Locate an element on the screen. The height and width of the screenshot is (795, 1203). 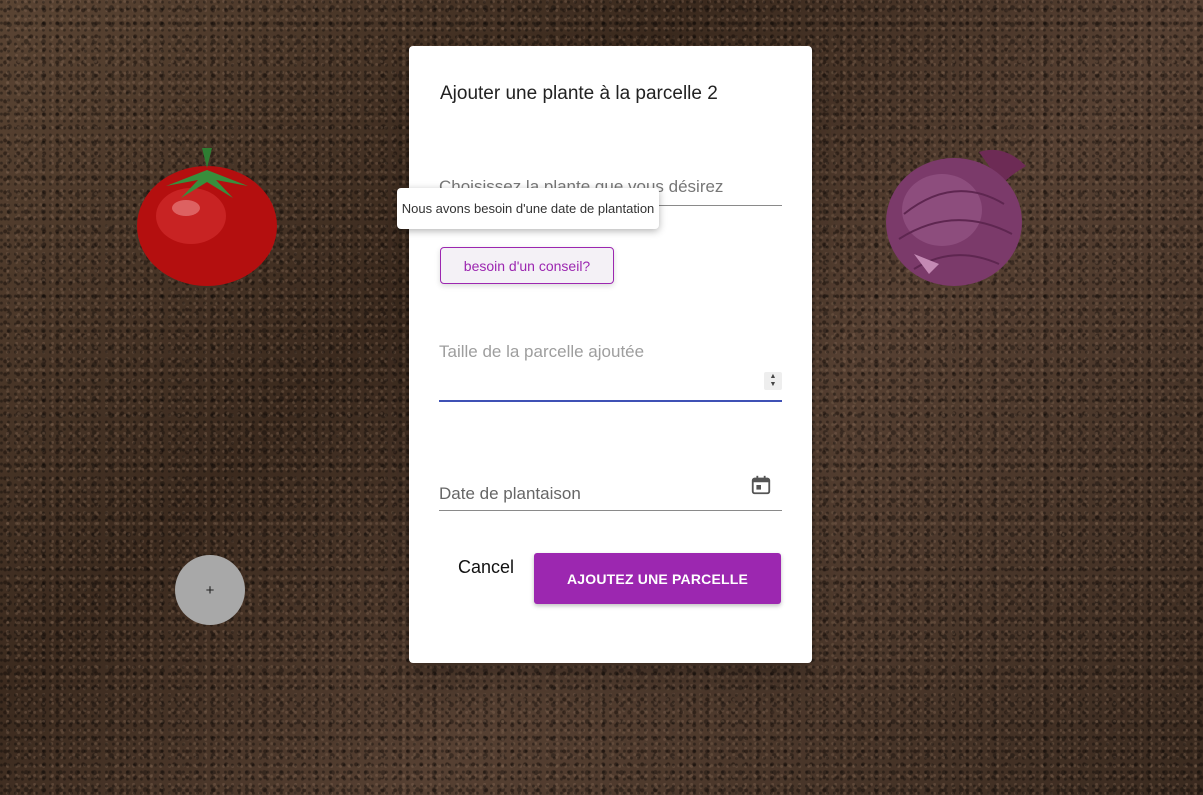
tomato-image is located at coordinates (207, 217).